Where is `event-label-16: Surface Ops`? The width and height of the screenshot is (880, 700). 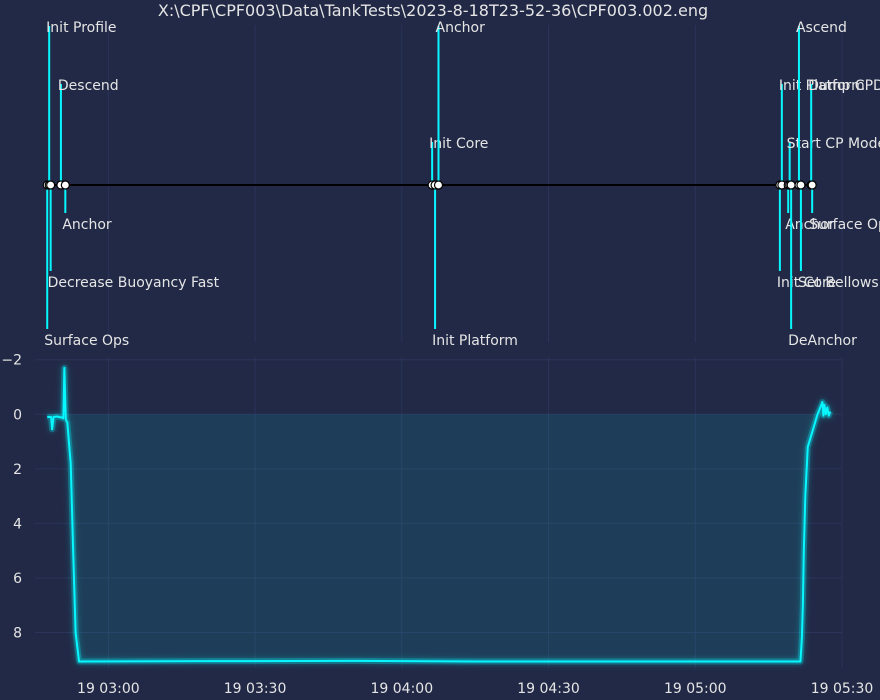
event-label-16: Surface Ops is located at coordinates (844, 225).